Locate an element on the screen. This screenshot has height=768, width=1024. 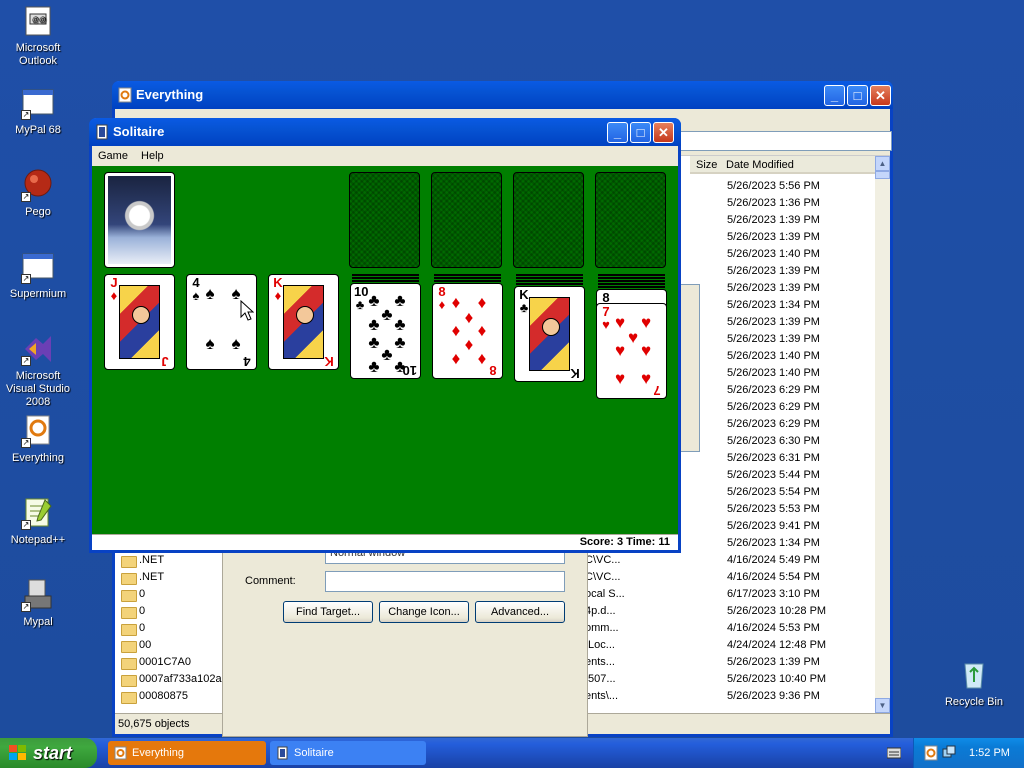
mouse-cursor-icon is located at coordinates (247, 310).